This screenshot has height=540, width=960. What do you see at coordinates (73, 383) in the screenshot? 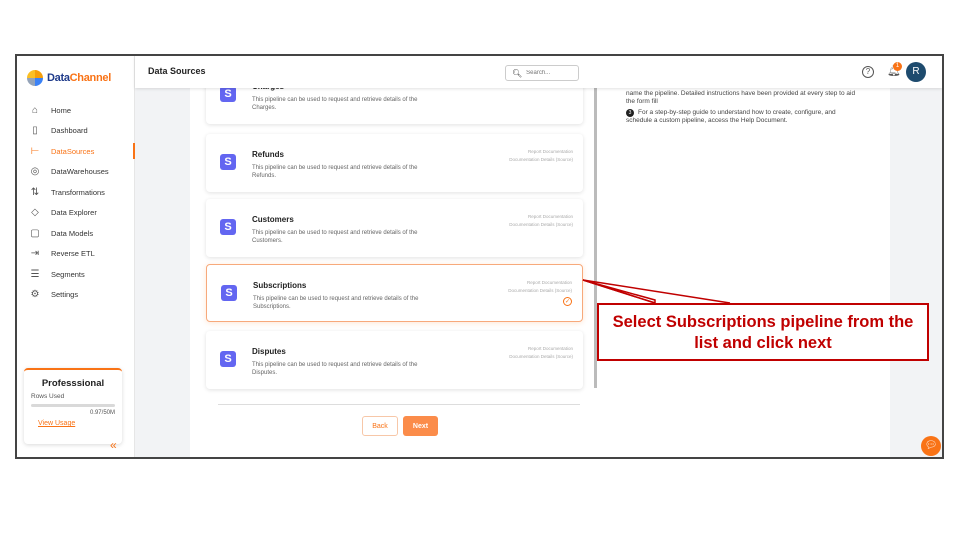
I see `plan-title: Professsional` at bounding box center [73, 383].